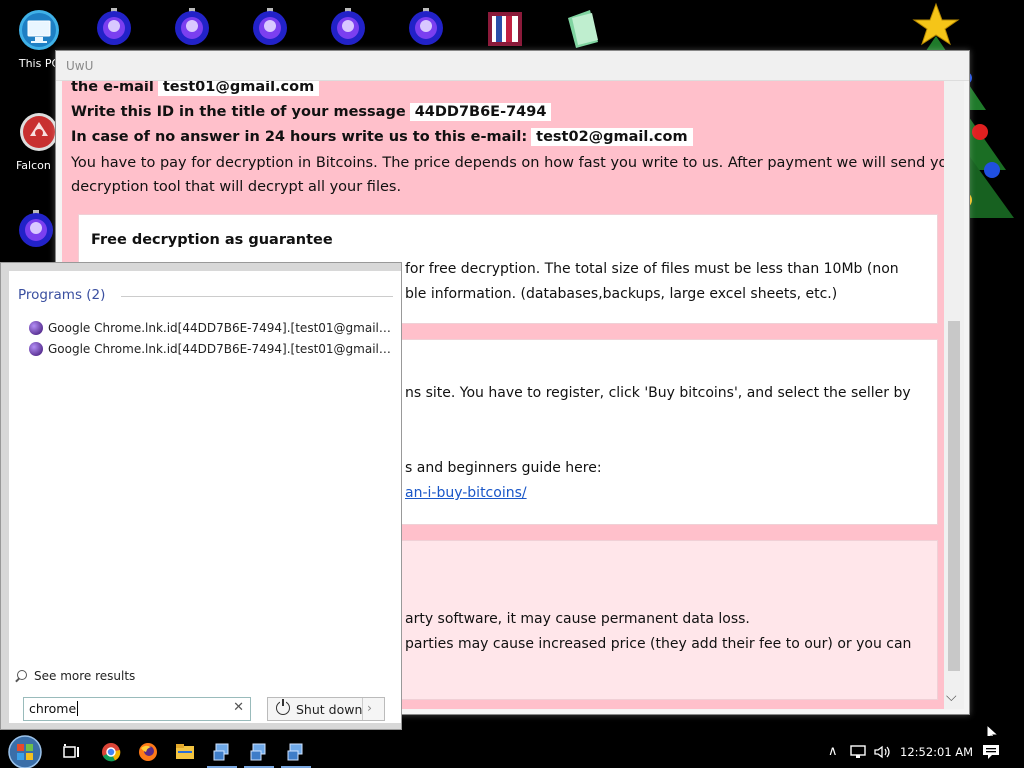 Image resolution: width=1024 pixels, height=768 pixels. Describe the element at coordinates (833, 751) in the screenshot. I see `show-hidden-icons-icon: ∧` at that location.